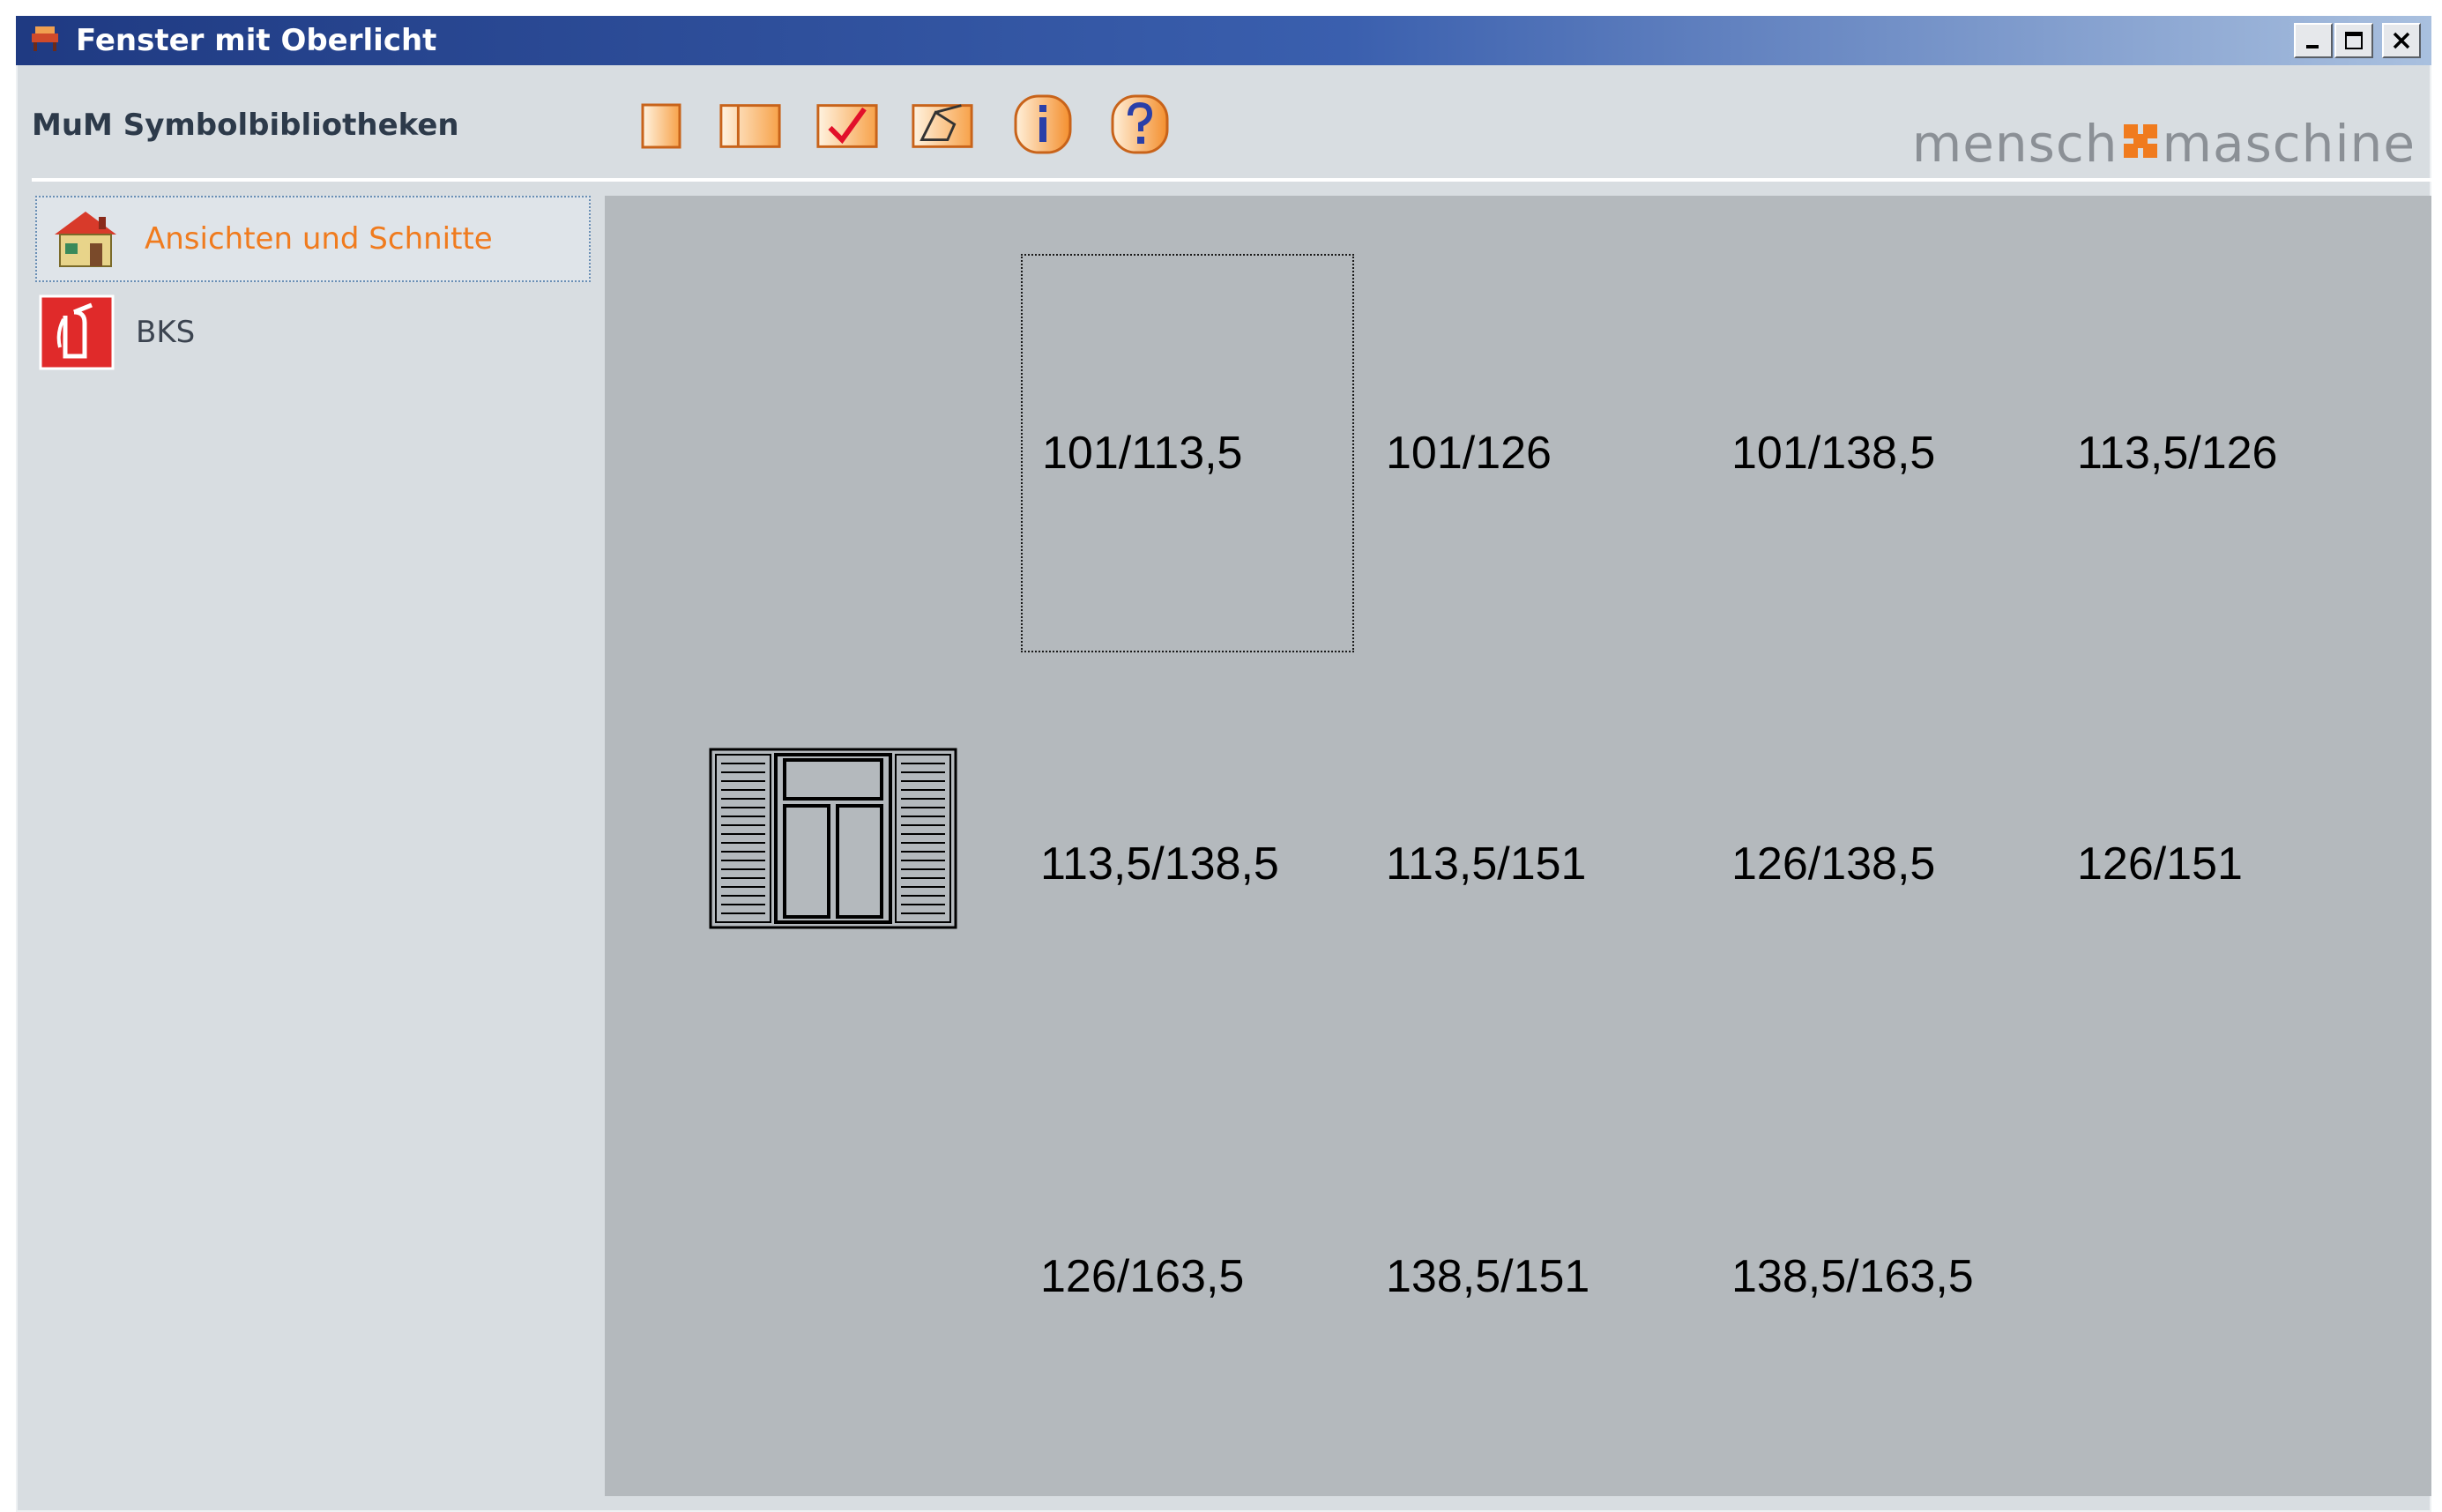 This screenshot has width=2442, height=1512. Describe the element at coordinates (2312, 46) in the screenshot. I see `minimize-icon` at that location.